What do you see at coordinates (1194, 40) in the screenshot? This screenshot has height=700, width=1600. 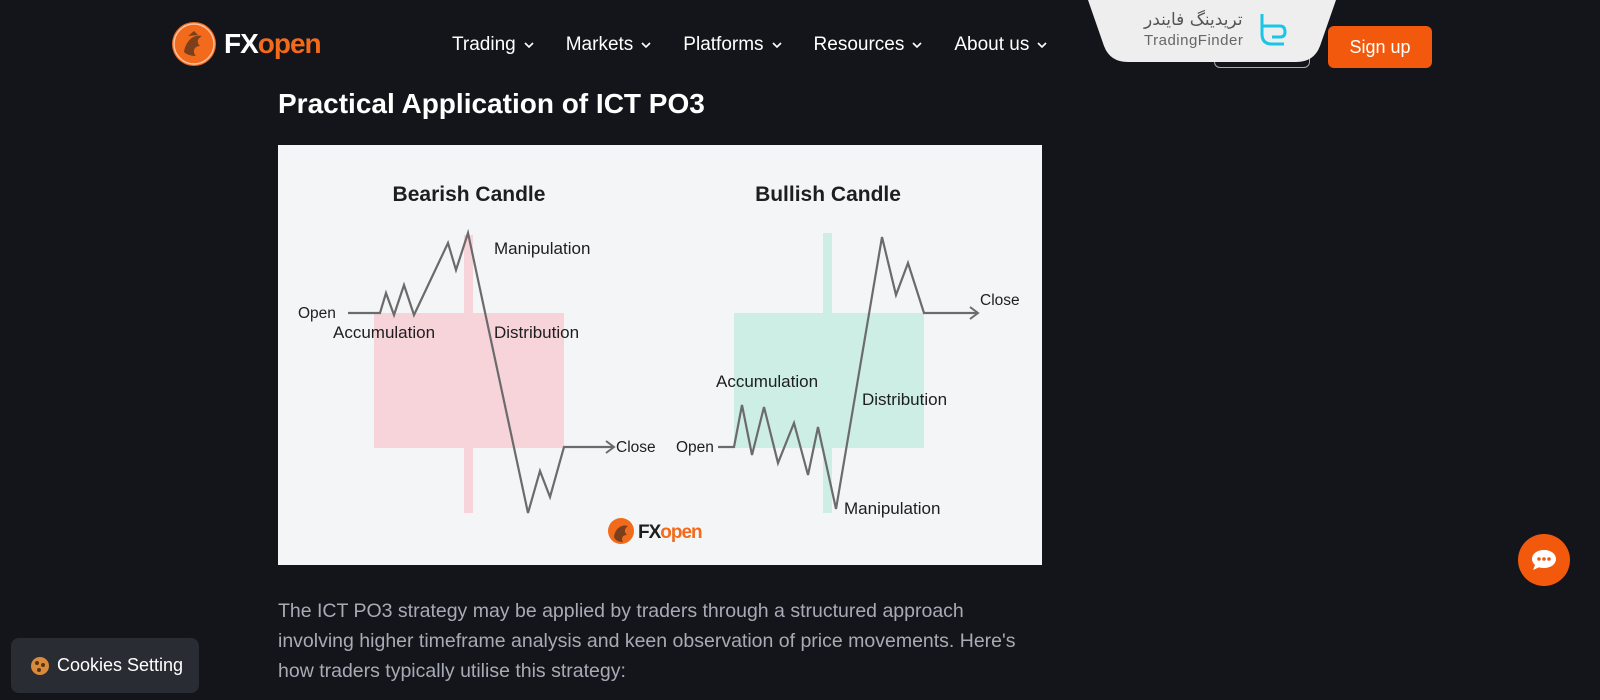 I see `tradingfinder-en-text: TradingFinder` at bounding box center [1194, 40].